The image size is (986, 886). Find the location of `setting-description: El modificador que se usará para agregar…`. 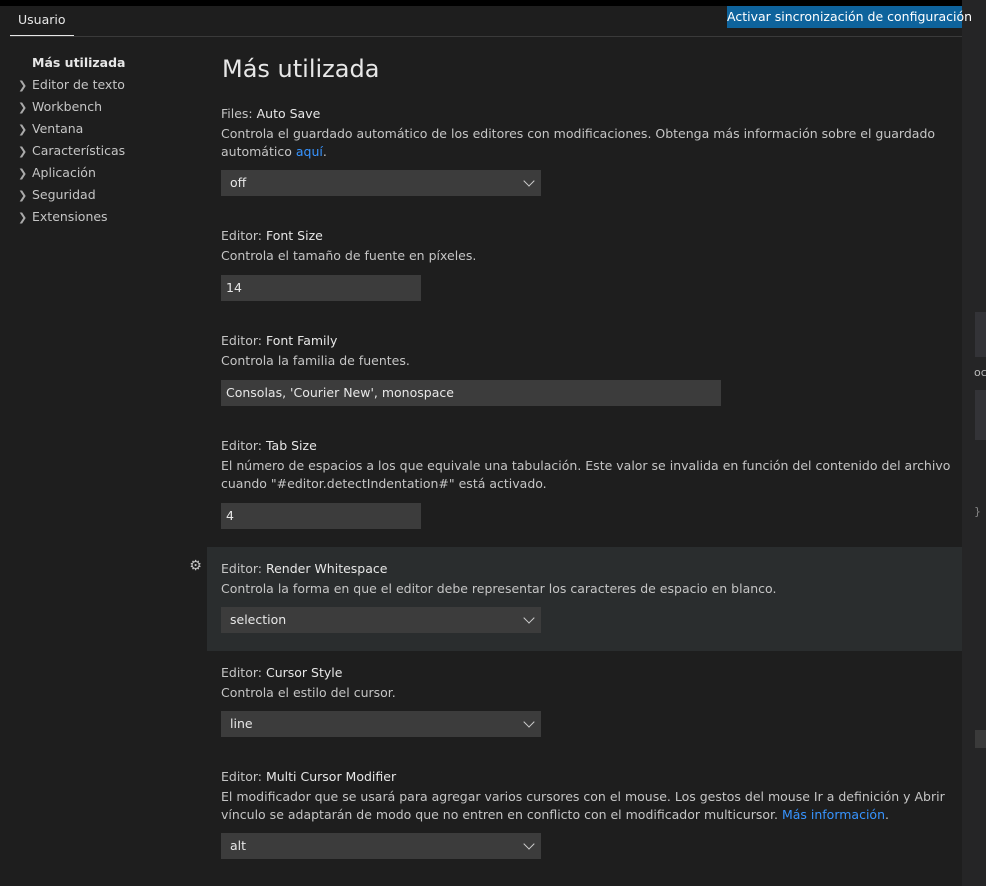

setting-description: El modificador que se usará para agregar… is located at coordinates (588, 806).